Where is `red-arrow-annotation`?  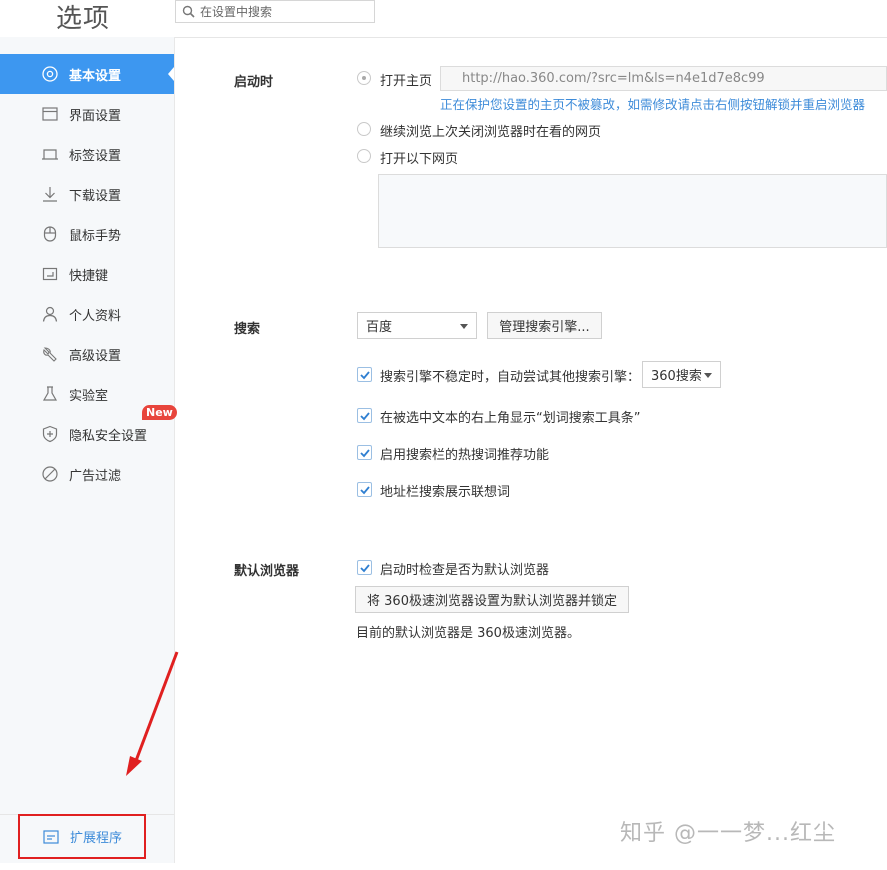
red-arrow-annotation is located at coordinates (152, 713).